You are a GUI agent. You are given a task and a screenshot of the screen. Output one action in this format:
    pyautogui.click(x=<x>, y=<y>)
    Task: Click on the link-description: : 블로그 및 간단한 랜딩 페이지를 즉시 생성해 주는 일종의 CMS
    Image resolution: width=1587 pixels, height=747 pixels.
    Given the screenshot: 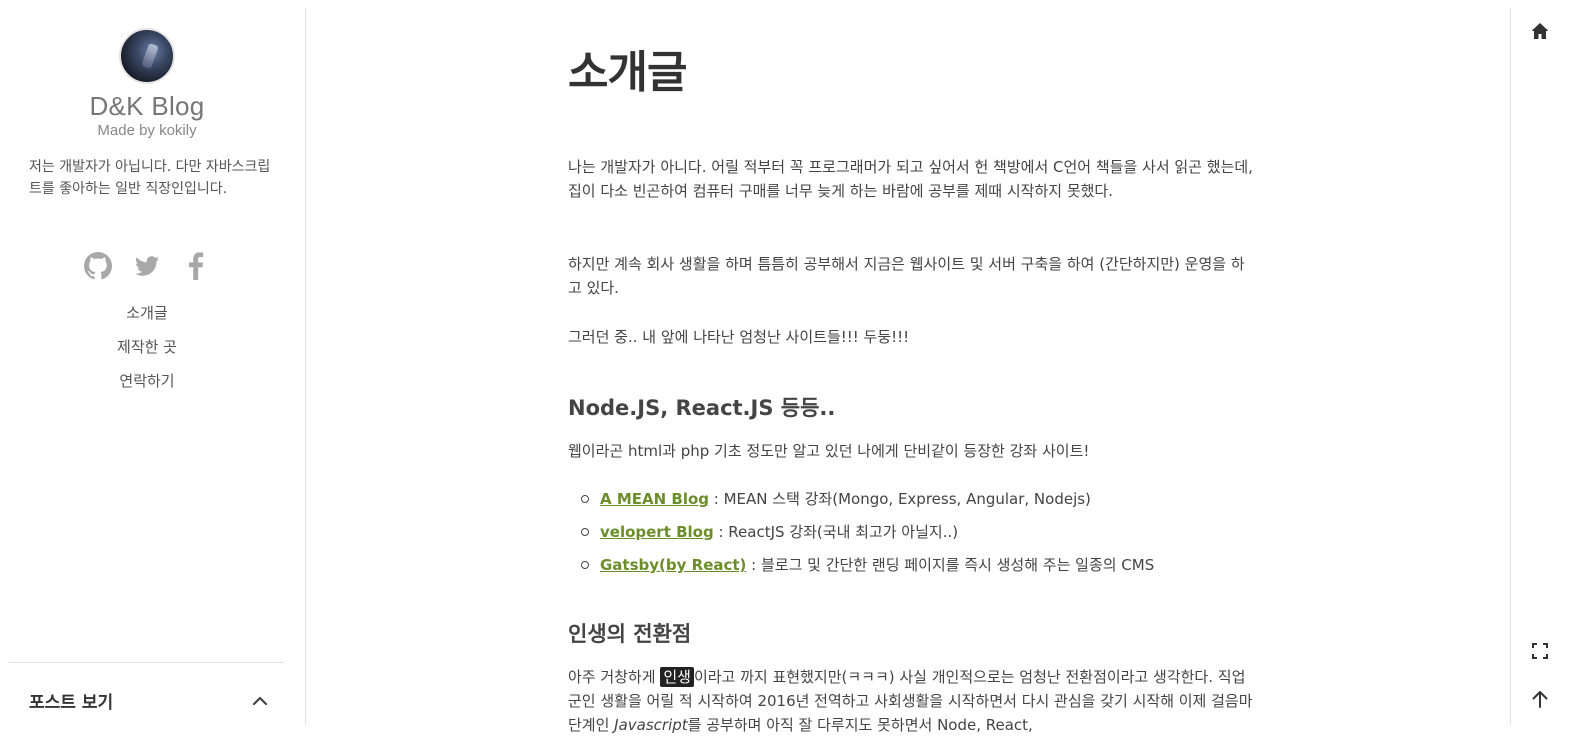 What is the action you would take?
    pyautogui.click(x=950, y=565)
    